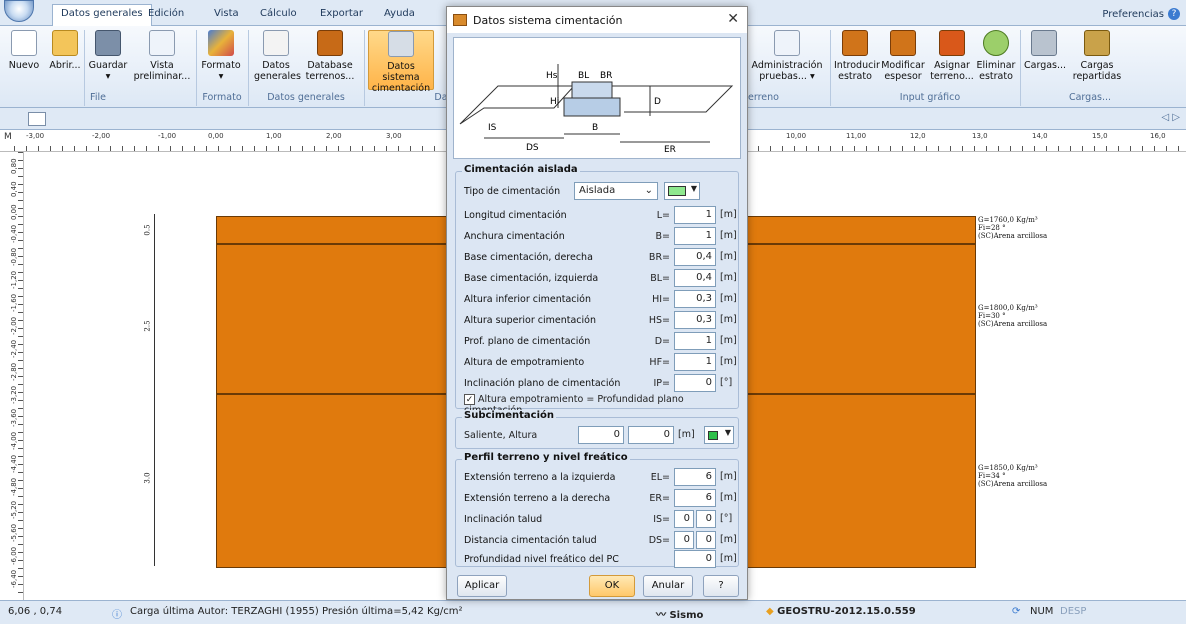 This screenshot has height=624, width=1186. I want to click on data-sheet-icon, so click(276, 43).